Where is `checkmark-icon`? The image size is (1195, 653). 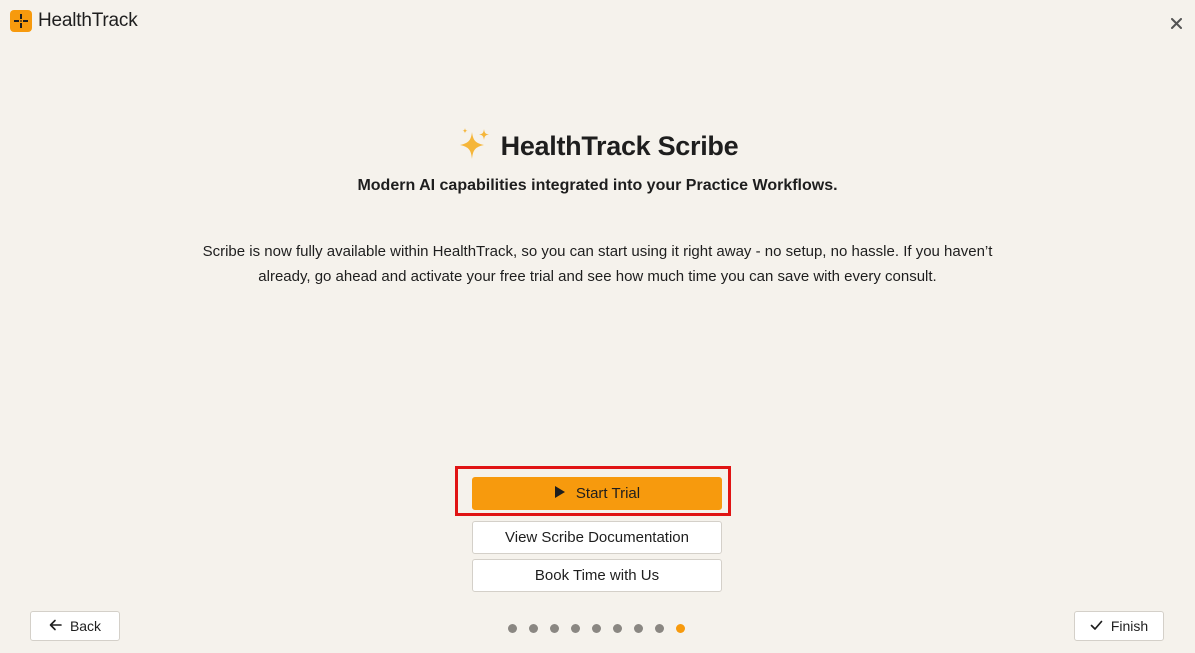
checkmark-icon is located at coordinates (1096, 626).